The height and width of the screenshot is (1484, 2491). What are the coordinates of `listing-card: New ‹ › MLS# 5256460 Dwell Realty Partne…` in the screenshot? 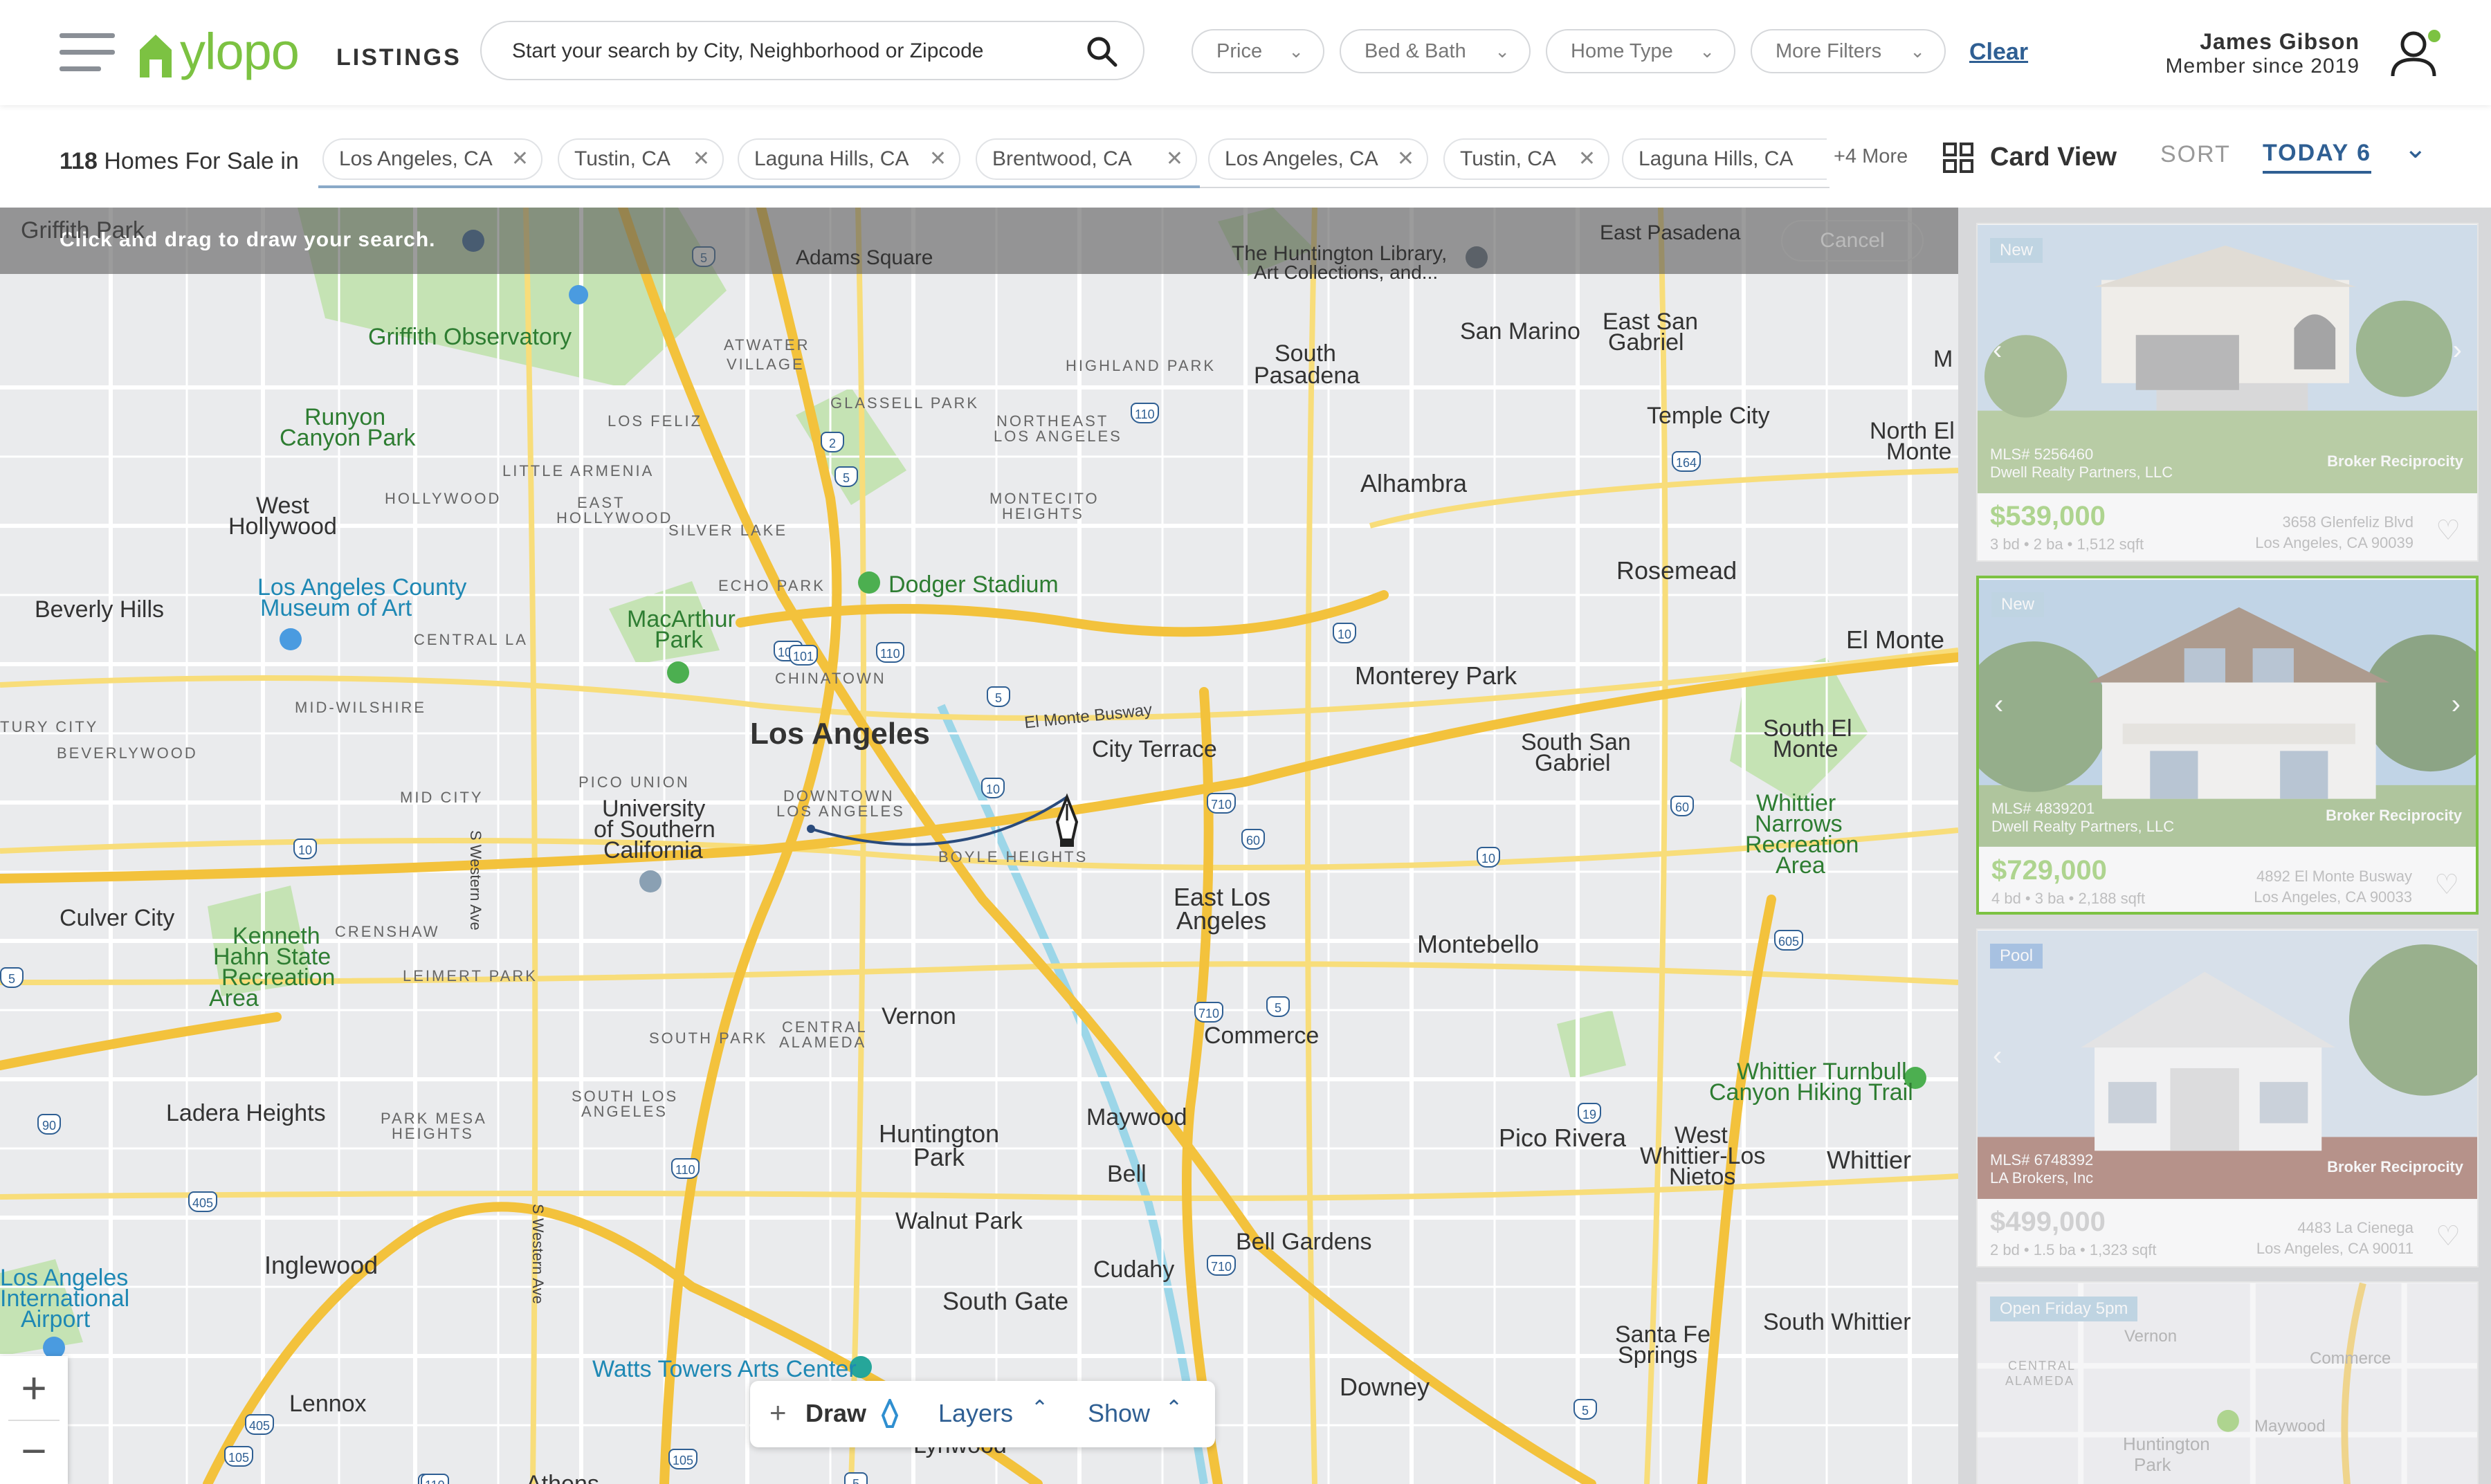 It's located at (2227, 392).